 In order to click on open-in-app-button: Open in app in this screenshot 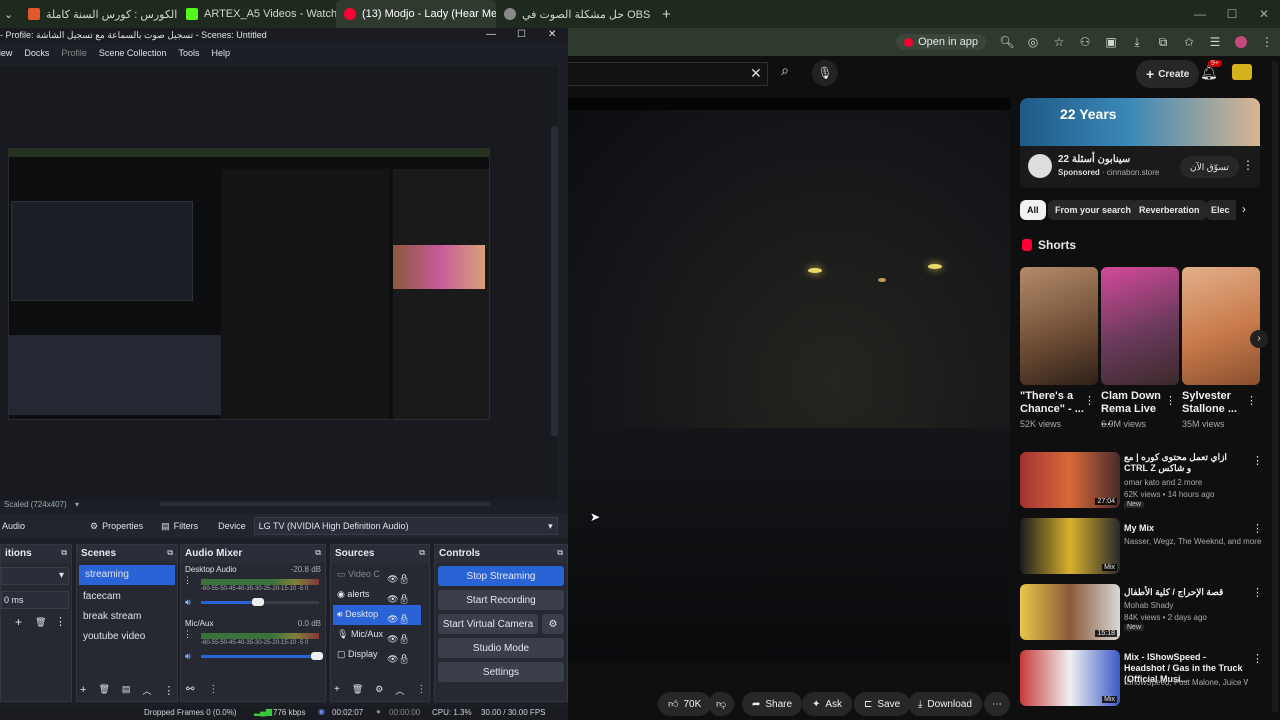, I will do `click(941, 42)`.